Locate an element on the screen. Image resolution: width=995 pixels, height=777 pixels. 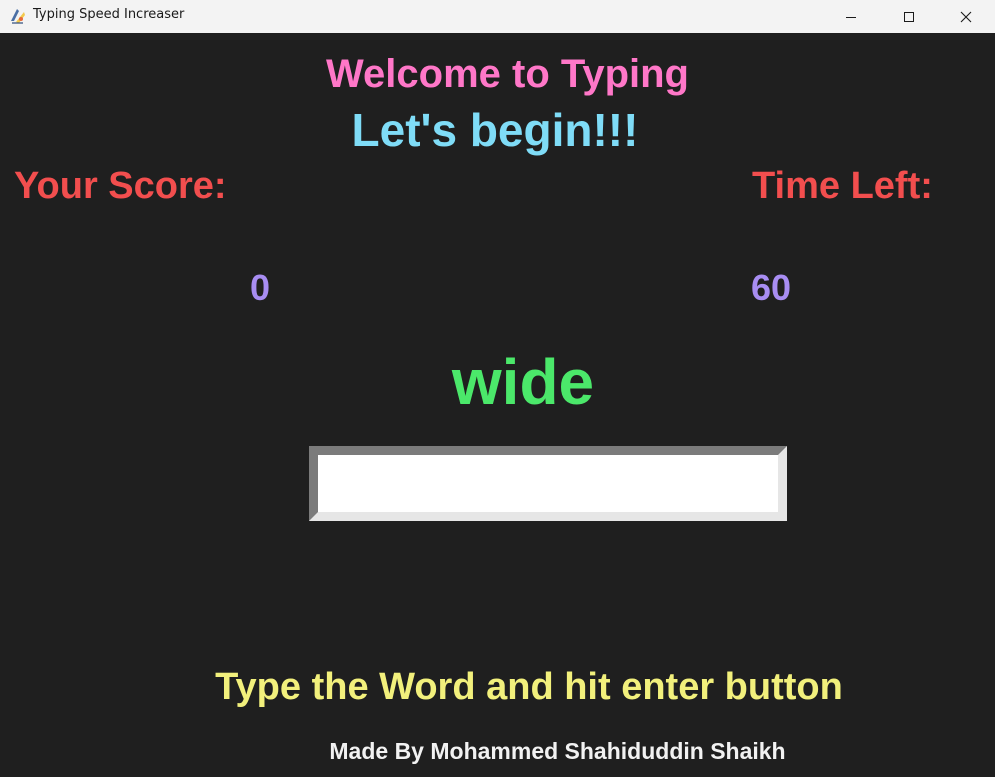
app-icon is located at coordinates (18, 16).